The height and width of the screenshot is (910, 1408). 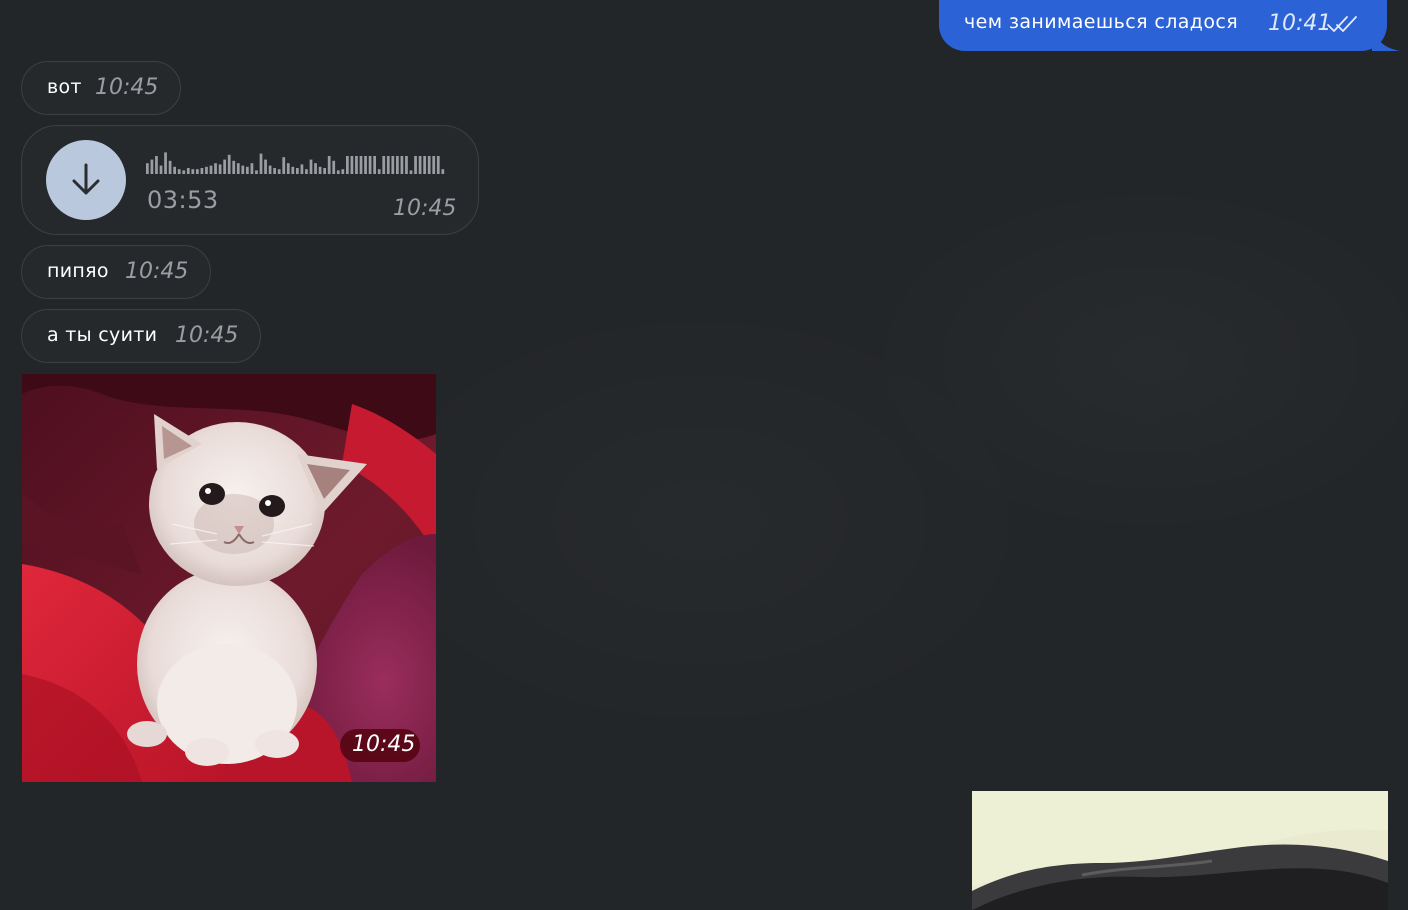 I want to click on incoming-message: вот 10:45, so click(x=101, y=88).